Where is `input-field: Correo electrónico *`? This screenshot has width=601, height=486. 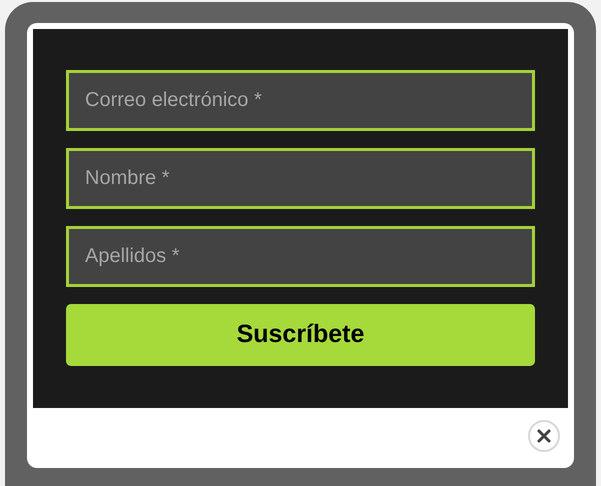
input-field: Correo electrónico * is located at coordinates (300, 100).